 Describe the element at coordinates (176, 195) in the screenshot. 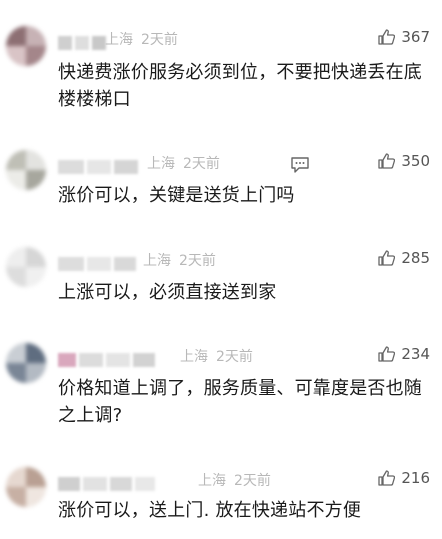

I see `comment-text: 涨价可以，关键是送货上门吗` at that location.